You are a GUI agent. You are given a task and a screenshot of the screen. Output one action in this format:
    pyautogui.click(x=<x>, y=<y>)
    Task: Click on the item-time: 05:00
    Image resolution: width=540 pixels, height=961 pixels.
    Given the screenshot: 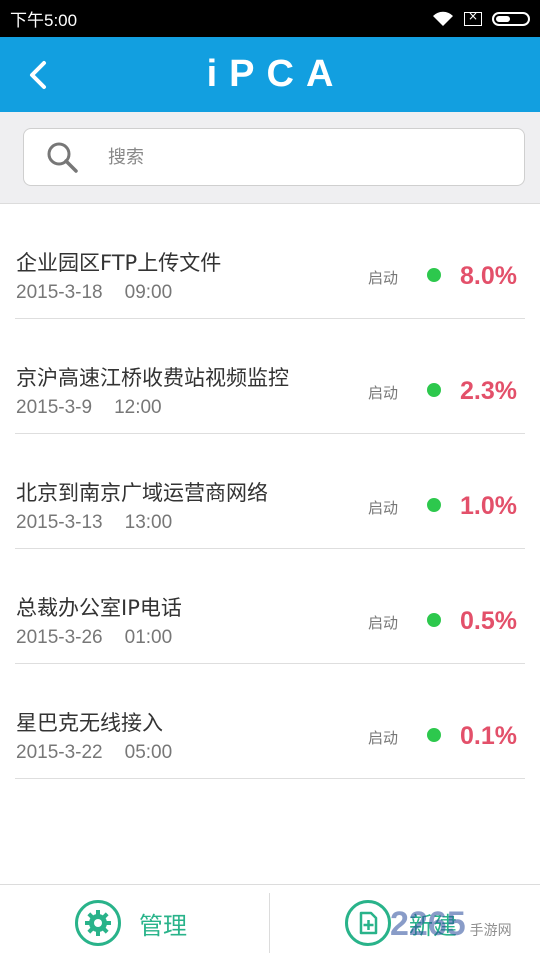 What is the action you would take?
    pyautogui.click(x=148, y=752)
    